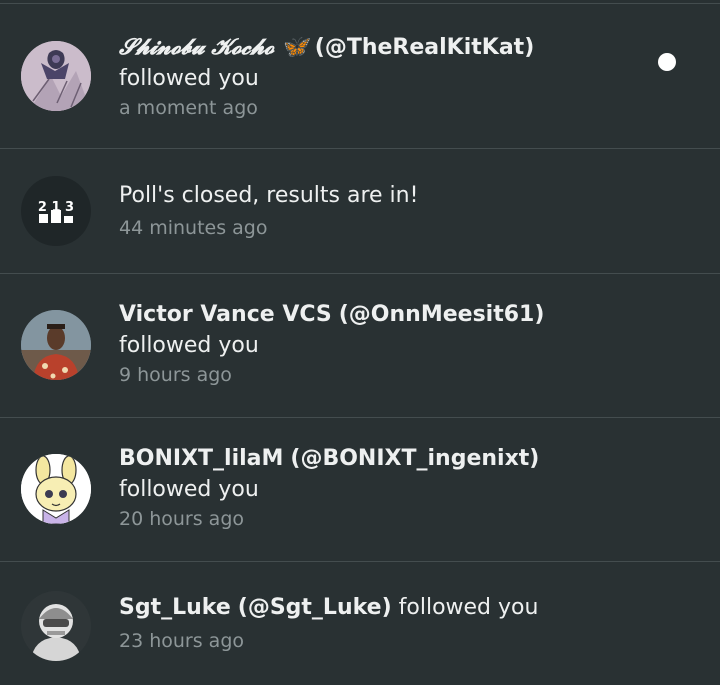 The image size is (720, 685). What do you see at coordinates (188, 108) in the screenshot?
I see `timestamp: a moment ago` at bounding box center [188, 108].